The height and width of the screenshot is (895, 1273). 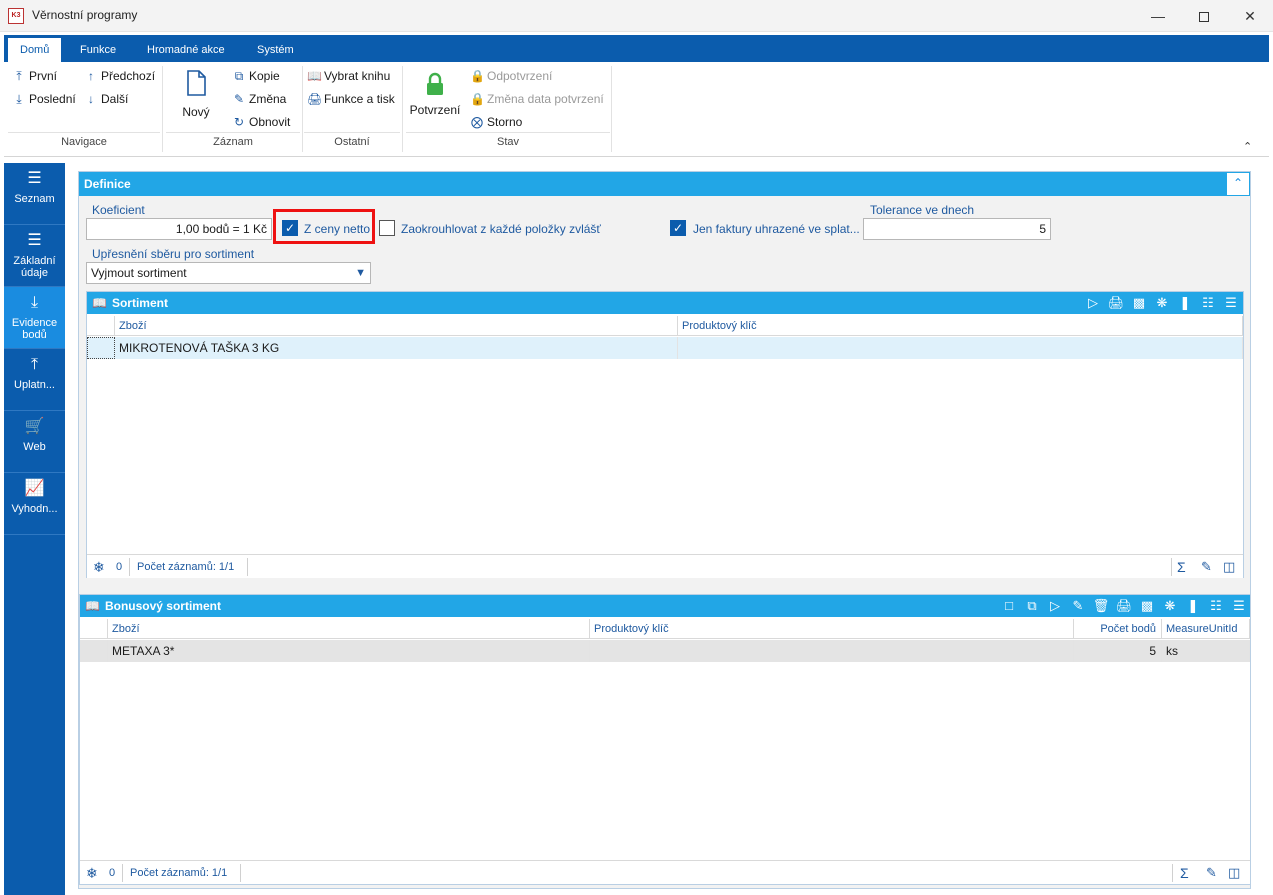 I want to click on zaokrouhlovat-label: Zaokrouhlovat z každé položky zvlášť, so click(x=501, y=229).